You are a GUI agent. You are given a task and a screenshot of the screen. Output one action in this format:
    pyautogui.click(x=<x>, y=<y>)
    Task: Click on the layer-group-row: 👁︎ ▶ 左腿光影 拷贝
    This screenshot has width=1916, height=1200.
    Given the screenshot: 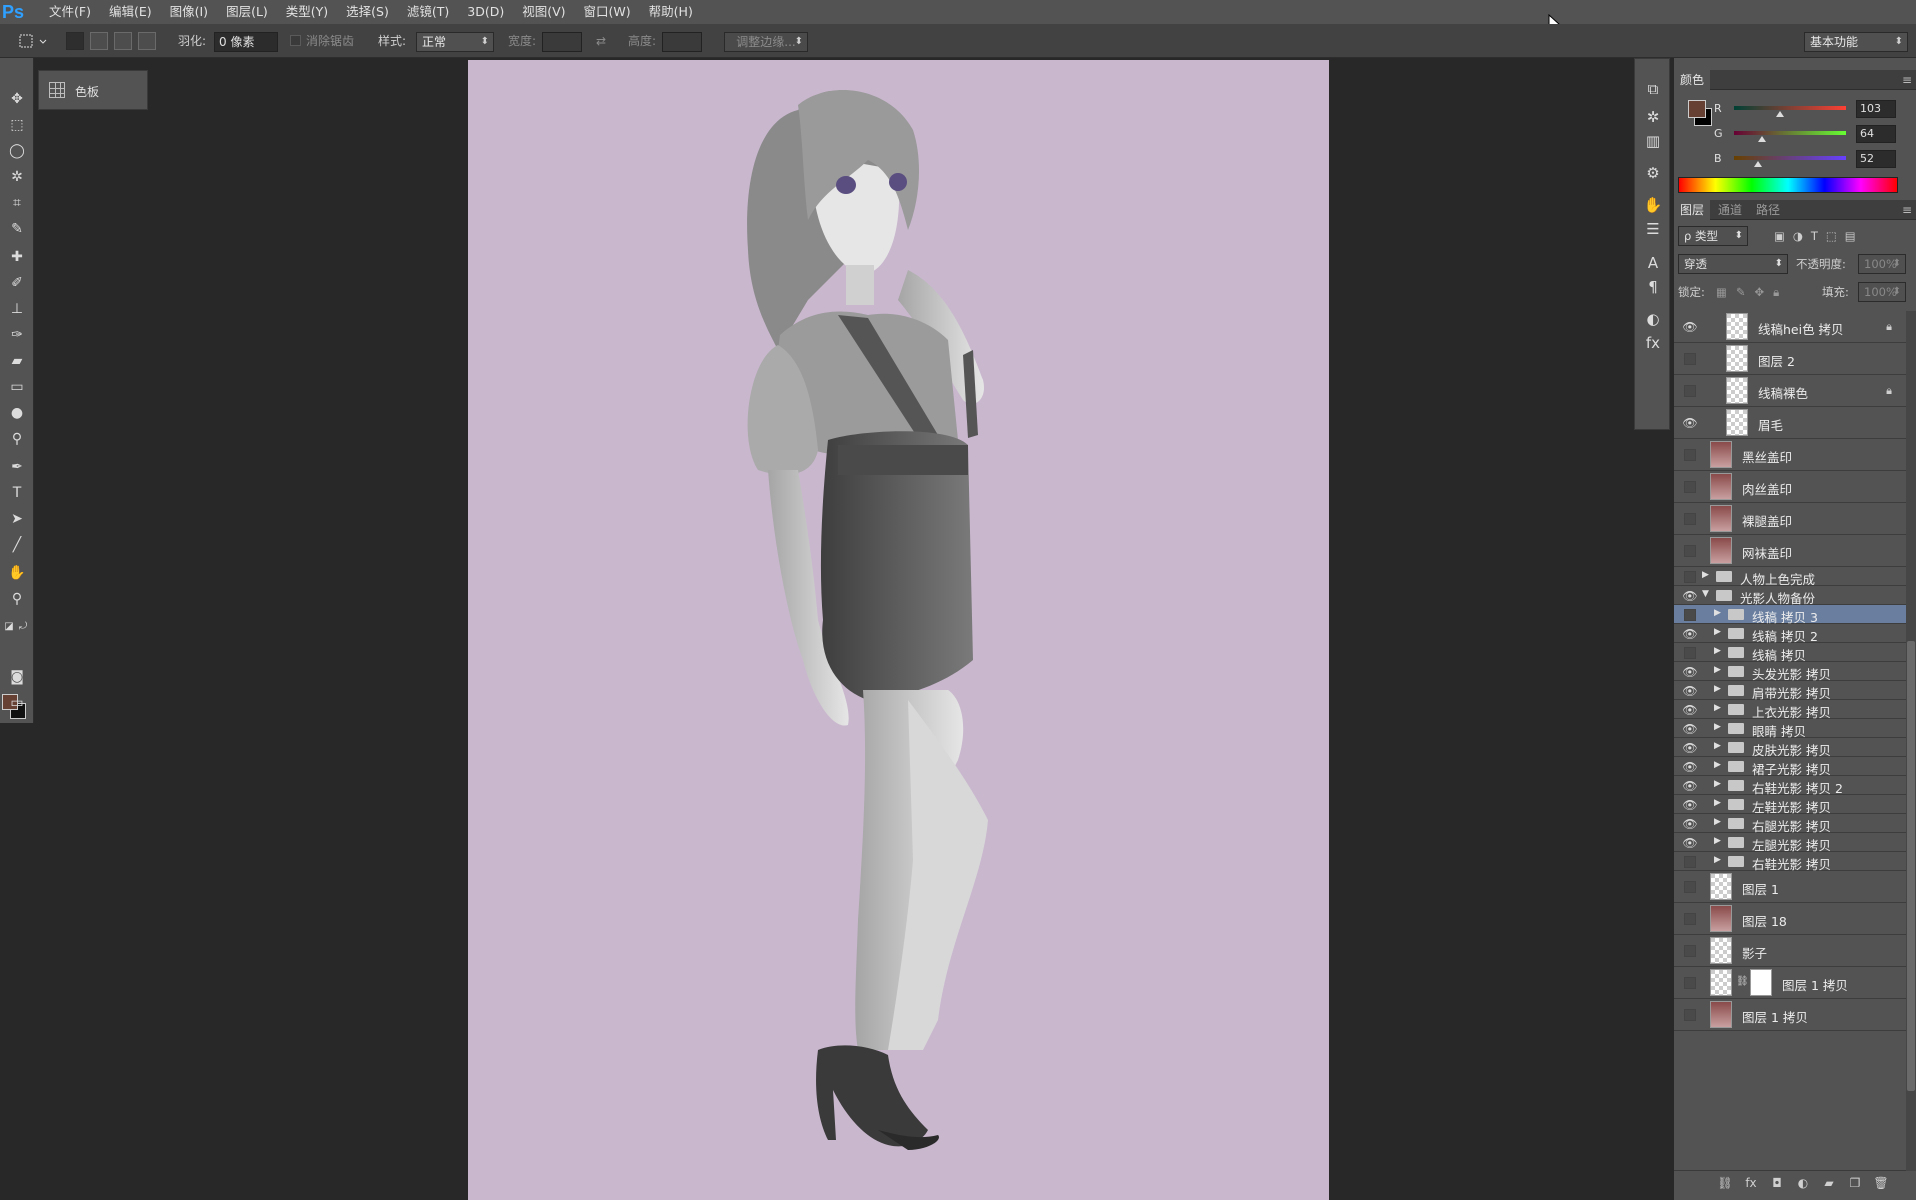 What is the action you would take?
    pyautogui.click(x=1790, y=843)
    